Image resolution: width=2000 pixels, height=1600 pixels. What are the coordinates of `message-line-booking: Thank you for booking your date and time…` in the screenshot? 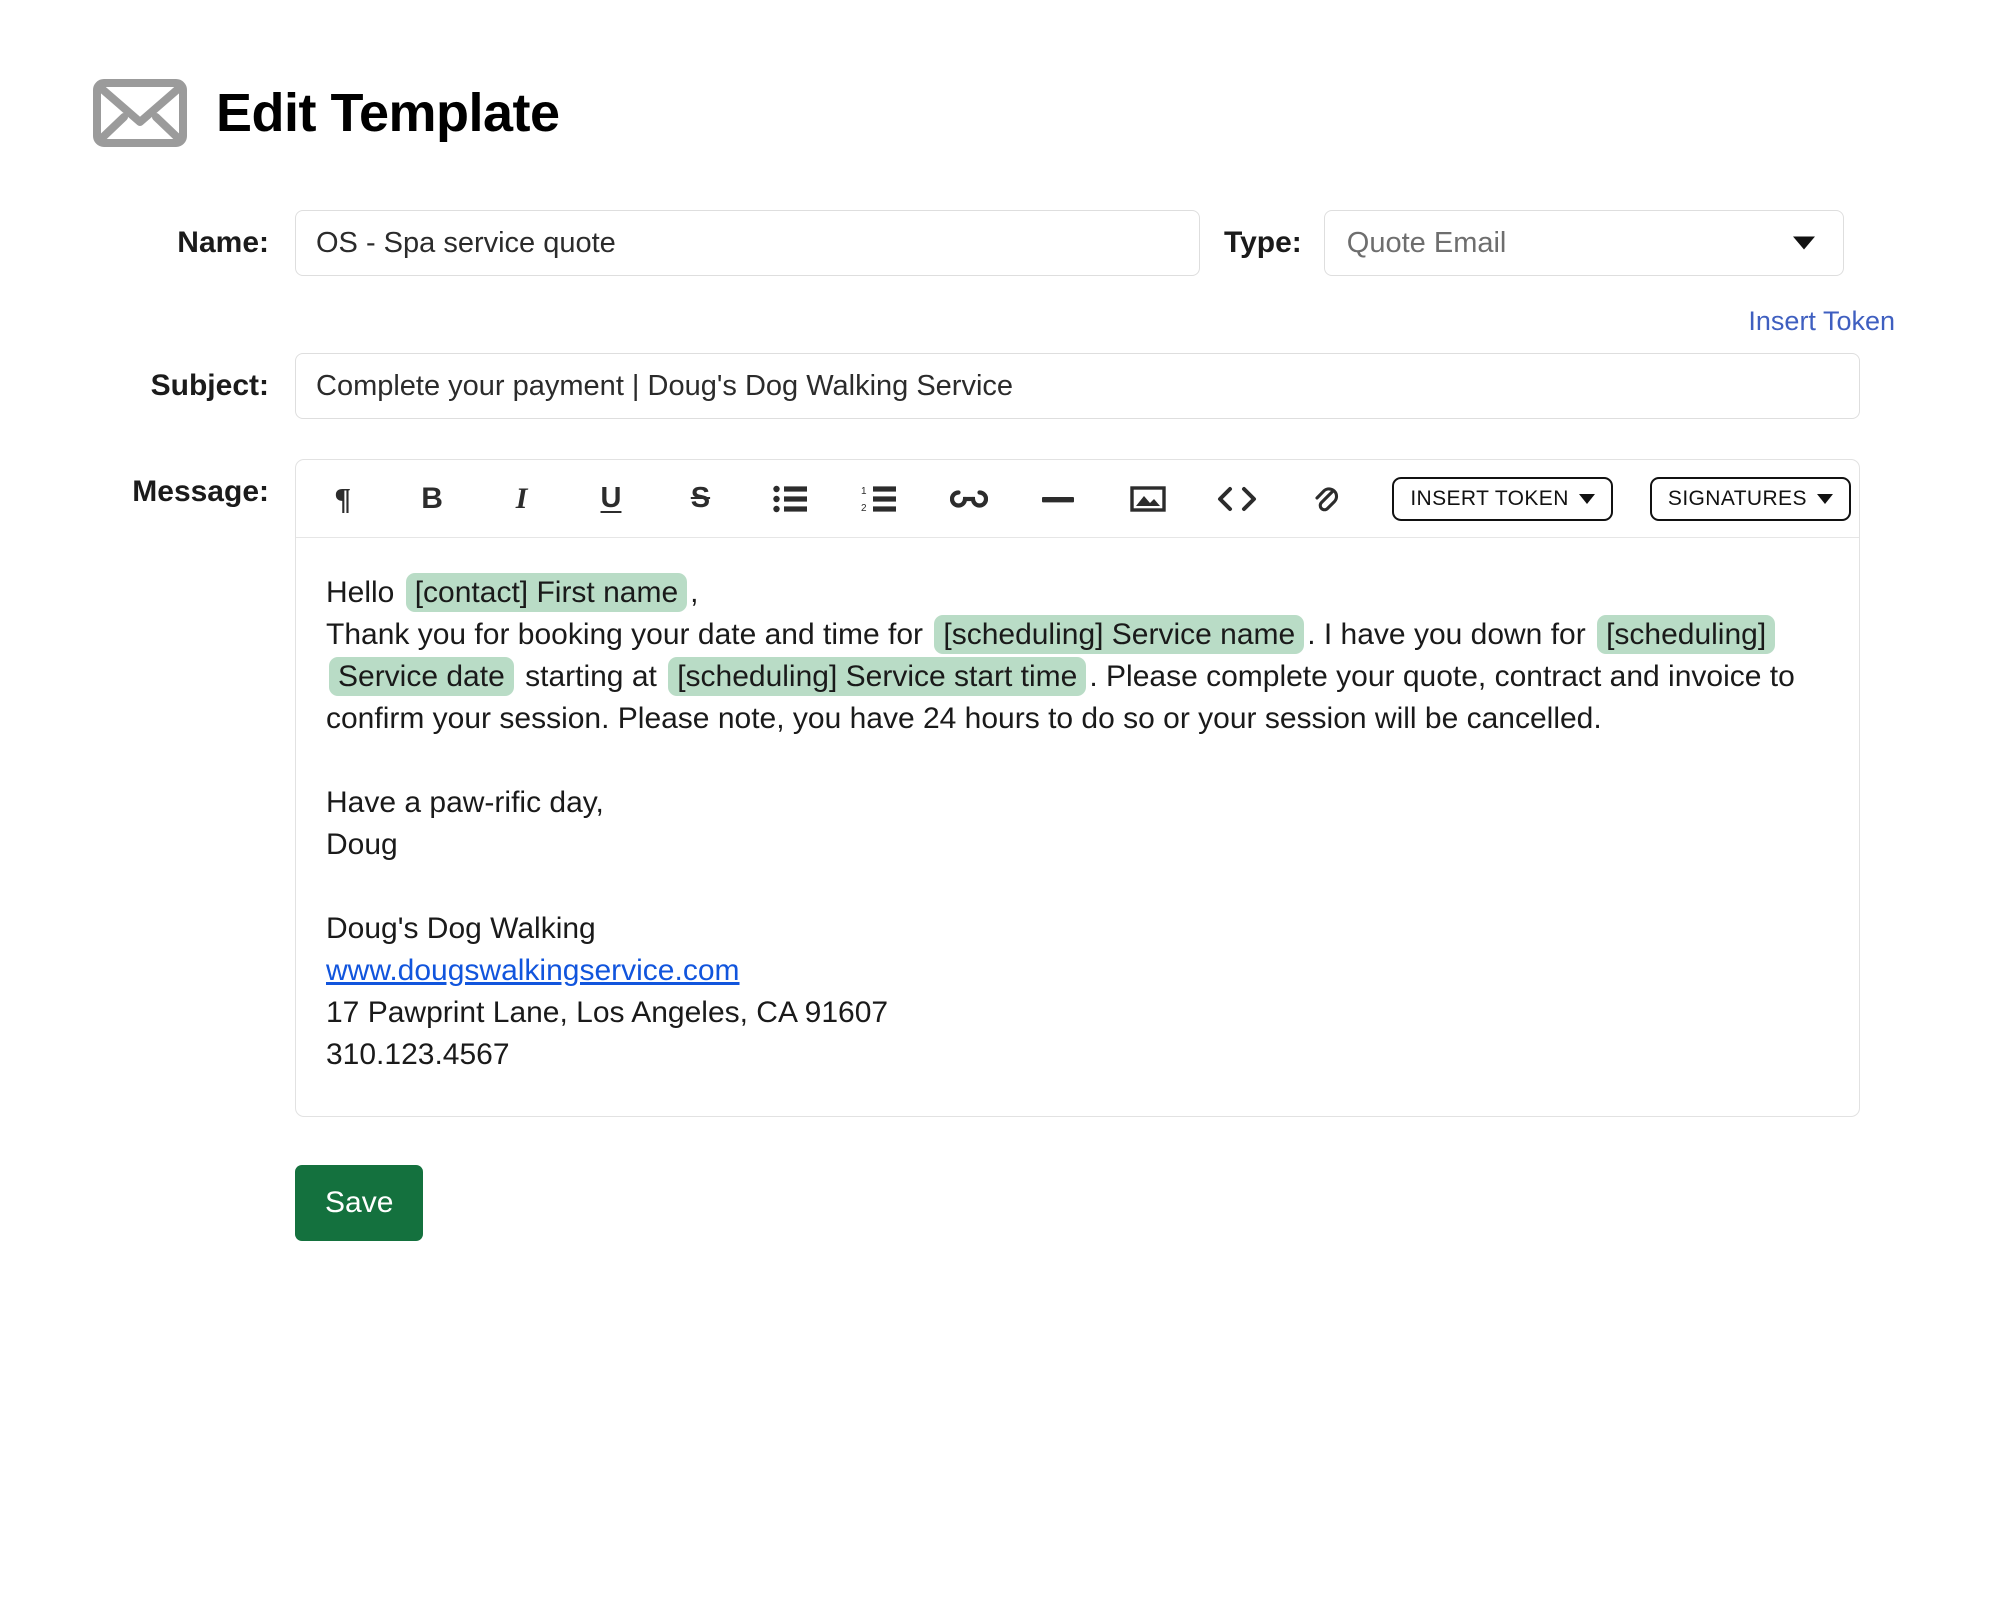 It's located at (1077, 677).